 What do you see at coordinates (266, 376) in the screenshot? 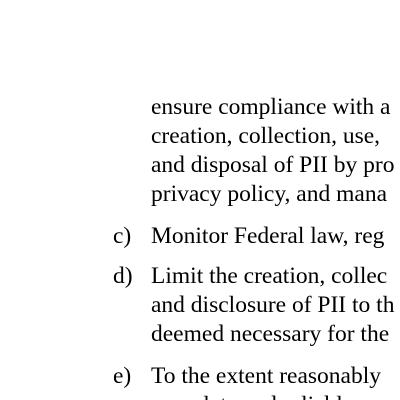
I see `list-item-line: To the extent reasonably` at bounding box center [266, 376].